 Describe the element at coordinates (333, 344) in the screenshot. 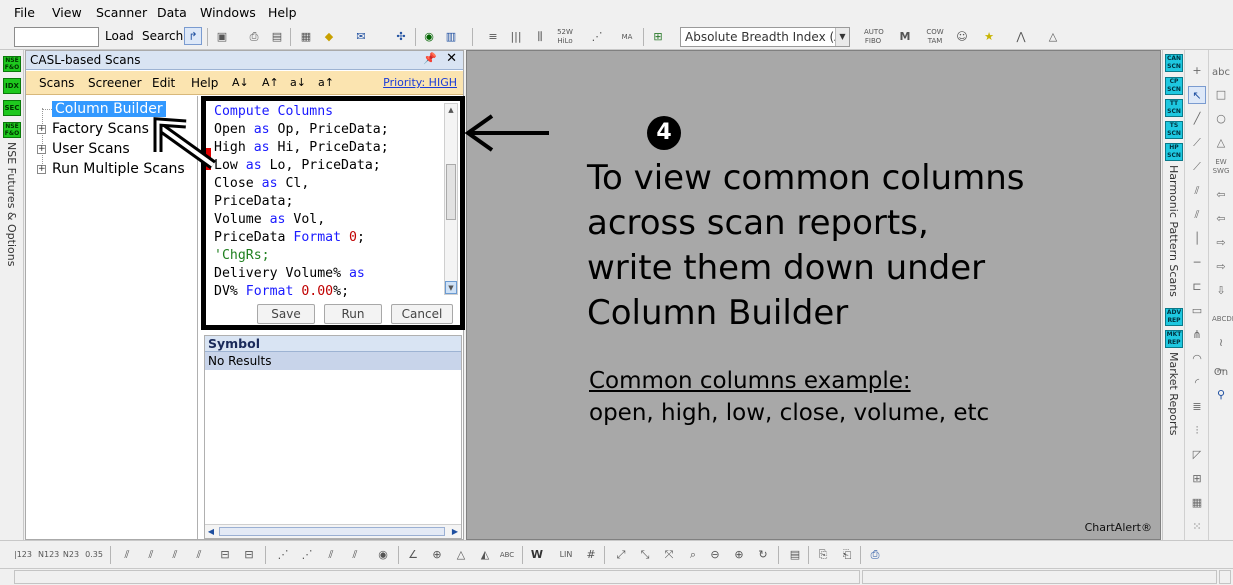

I see `results-header-symbol: Symbol` at that location.